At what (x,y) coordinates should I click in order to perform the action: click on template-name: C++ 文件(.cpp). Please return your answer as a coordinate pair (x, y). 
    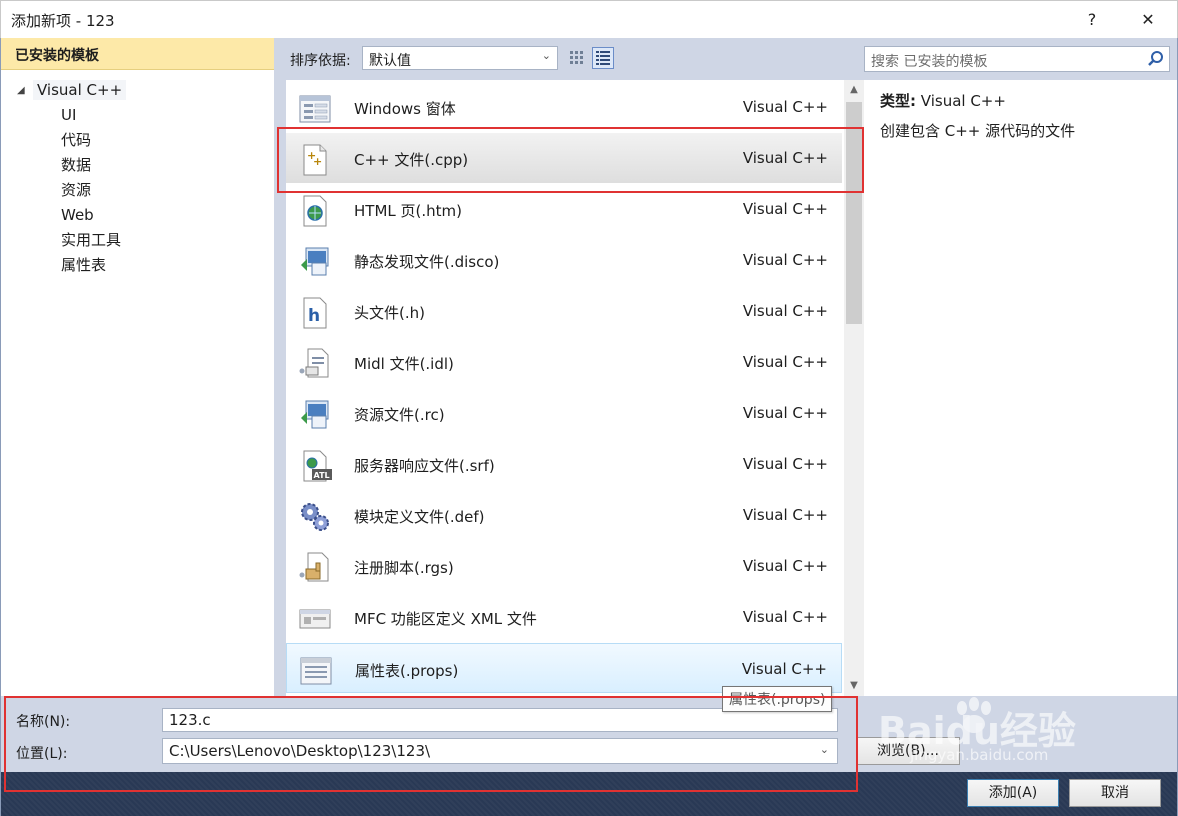
    Looking at the image, I should click on (411, 160).